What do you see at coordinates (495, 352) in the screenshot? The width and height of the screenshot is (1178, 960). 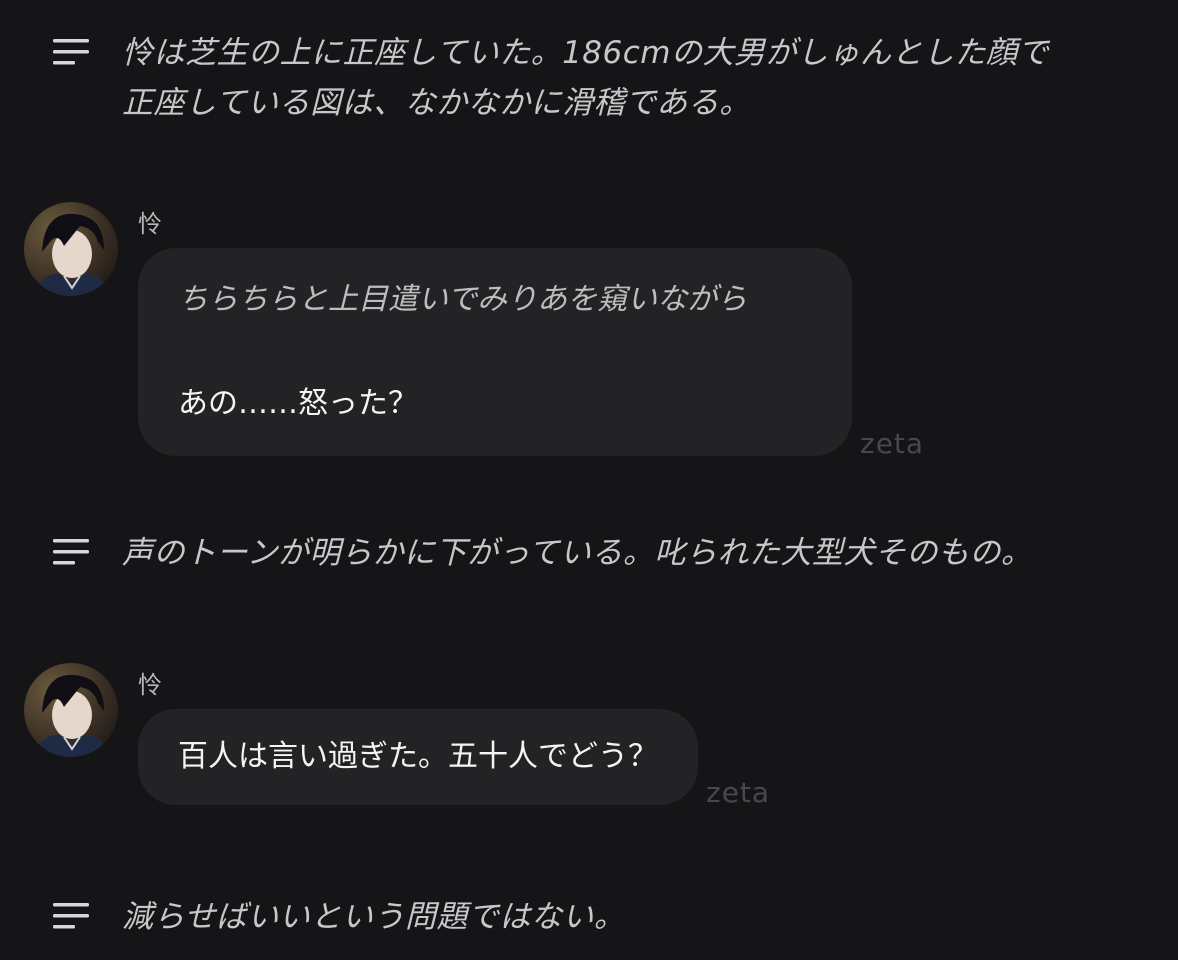 I see `message-bubble: ちらちらと上目遣いでみりあを窺いながら あの……怒った？` at bounding box center [495, 352].